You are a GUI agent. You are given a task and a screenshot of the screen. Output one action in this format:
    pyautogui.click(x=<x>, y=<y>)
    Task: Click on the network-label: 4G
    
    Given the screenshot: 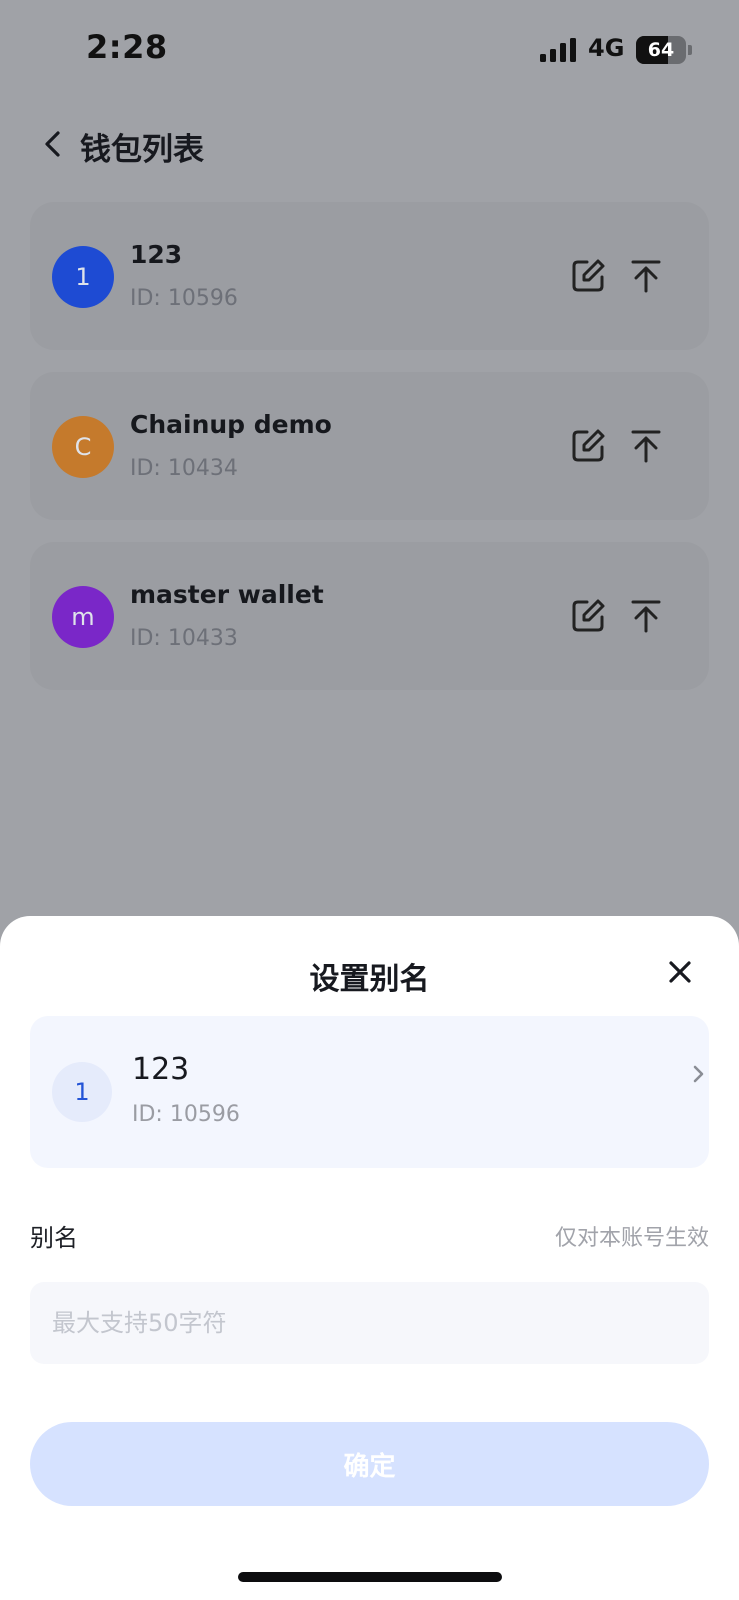 What is the action you would take?
    pyautogui.click(x=606, y=48)
    